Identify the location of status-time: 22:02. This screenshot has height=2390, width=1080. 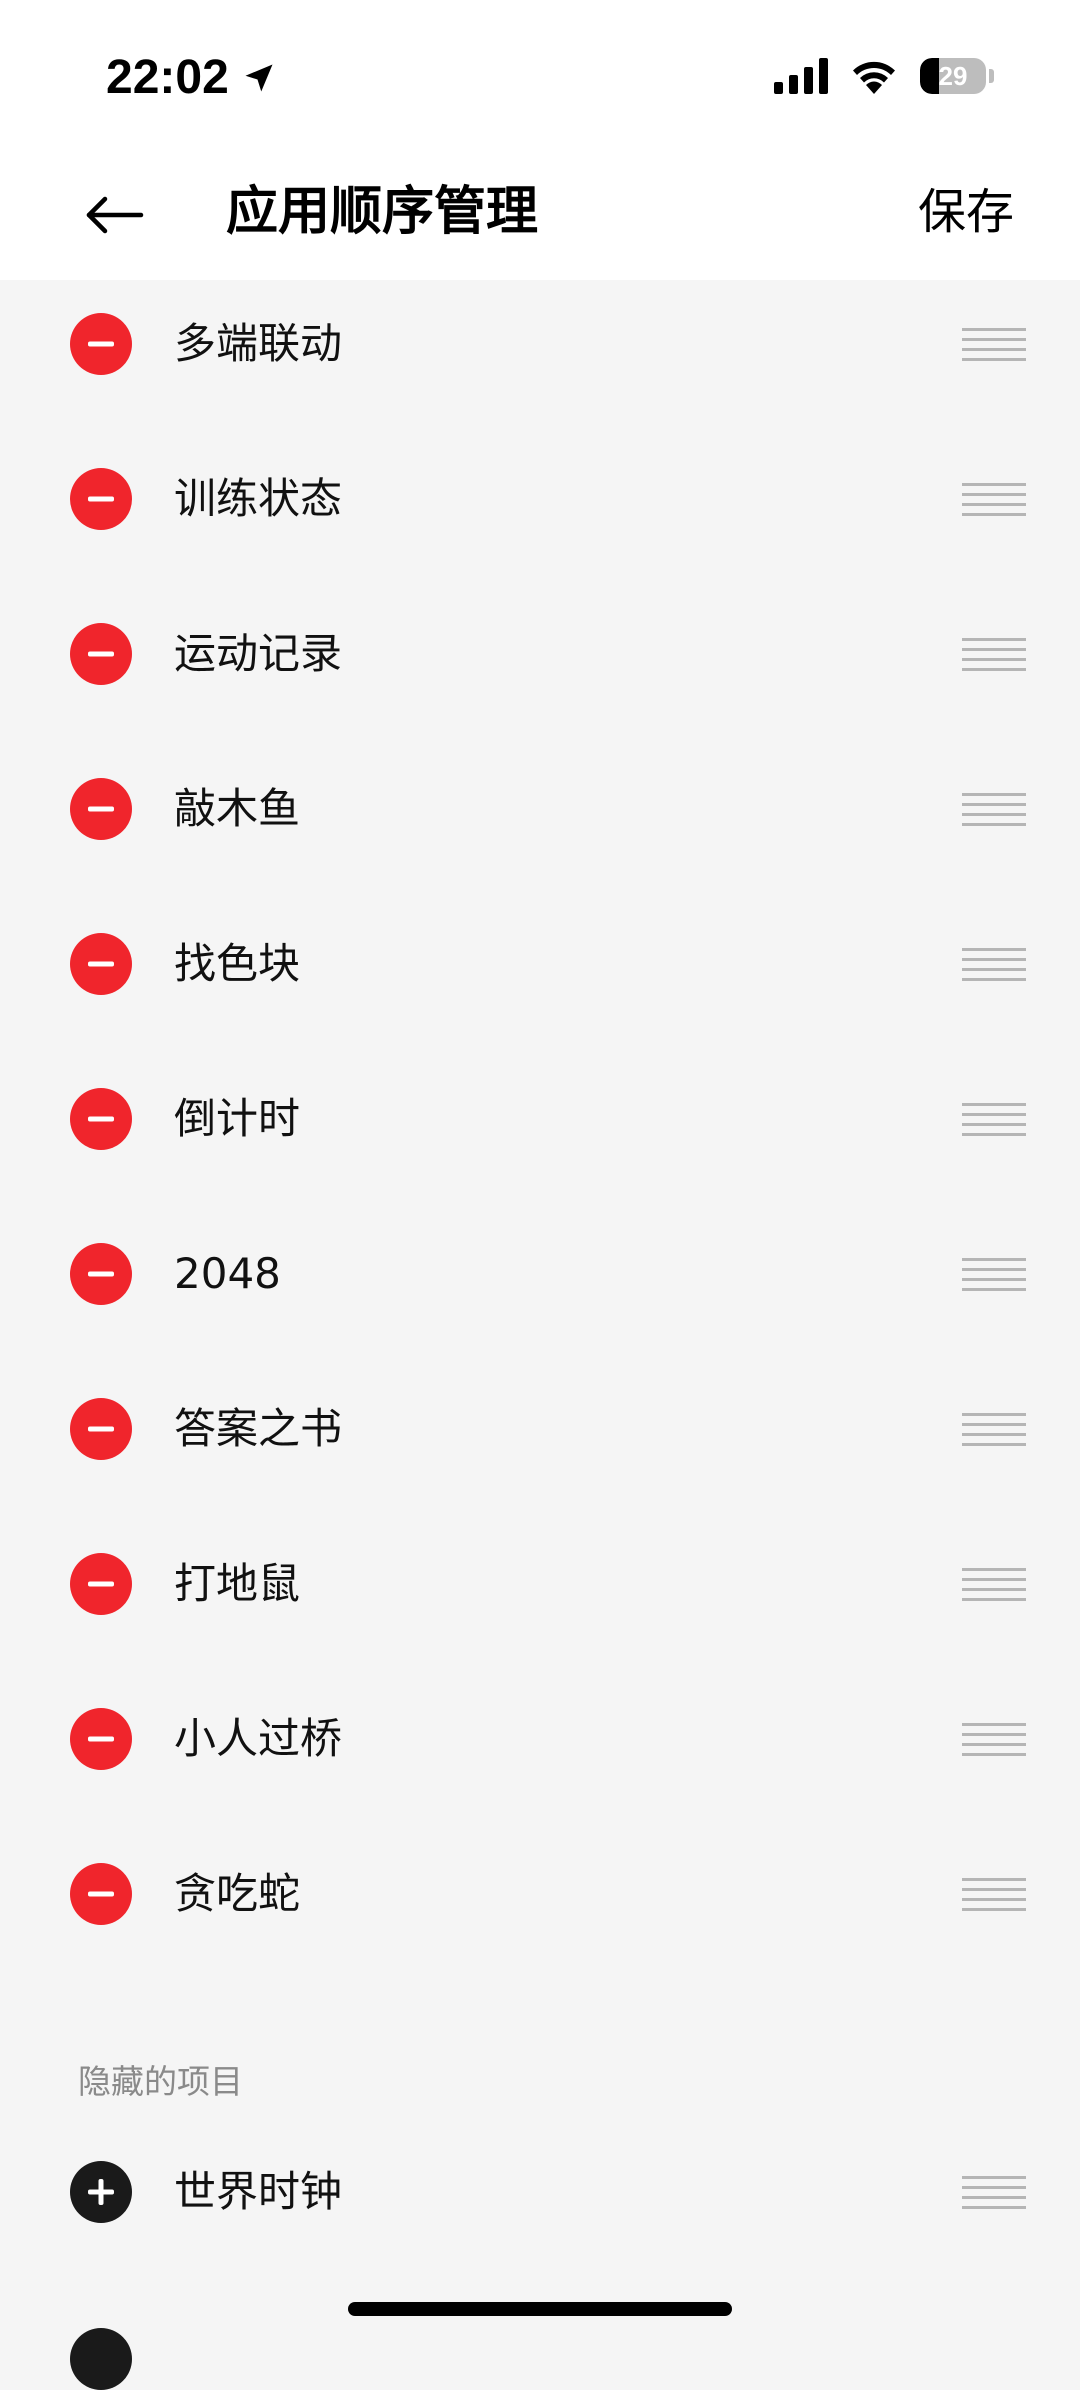
(191, 77).